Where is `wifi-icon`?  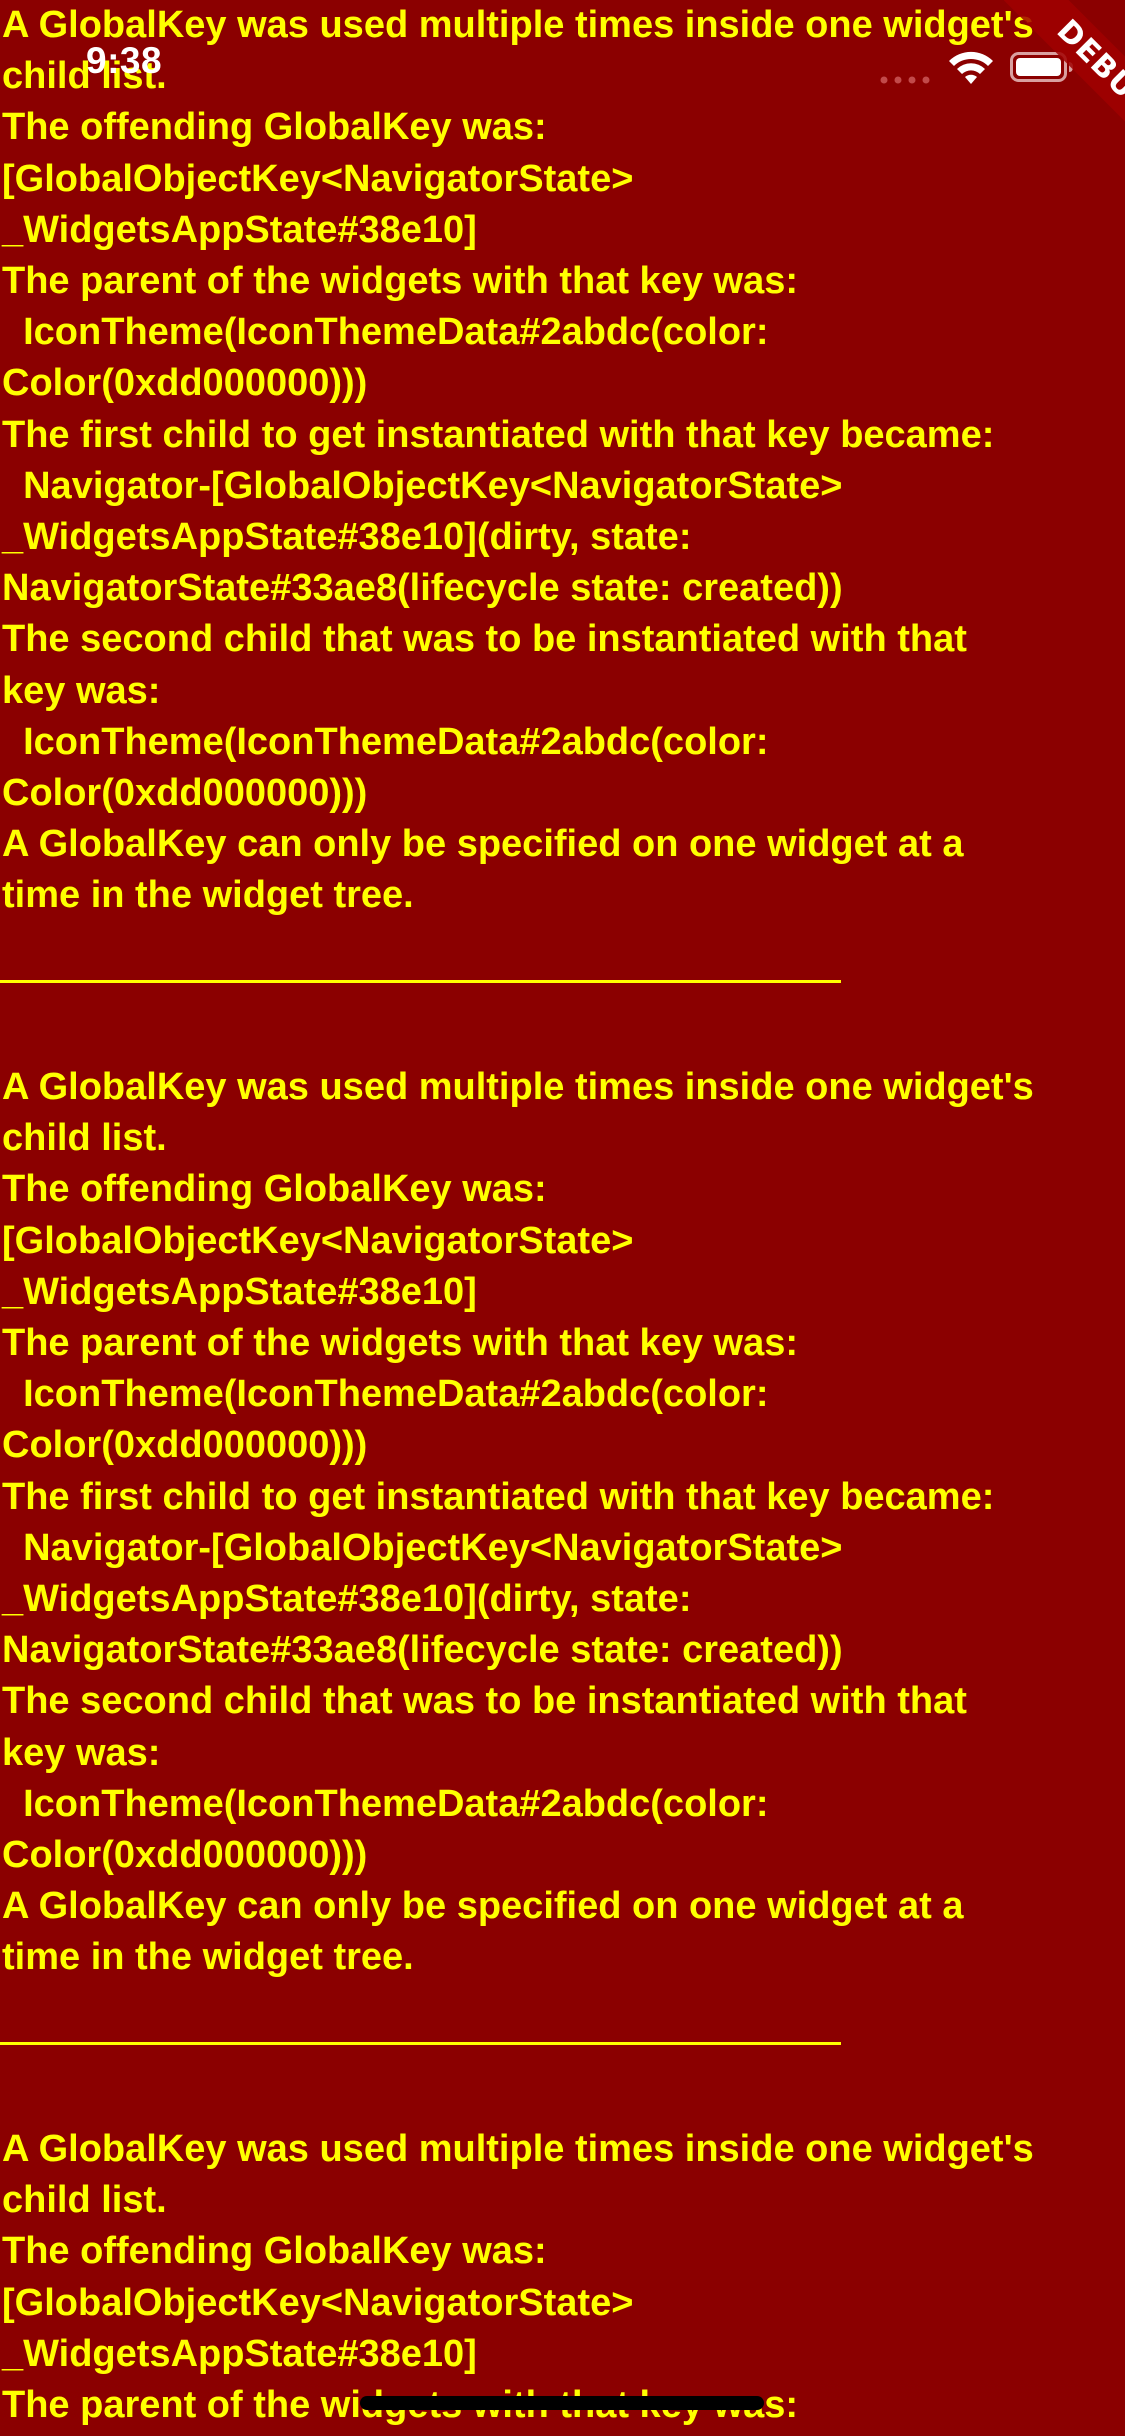
wifi-icon is located at coordinates (971, 67).